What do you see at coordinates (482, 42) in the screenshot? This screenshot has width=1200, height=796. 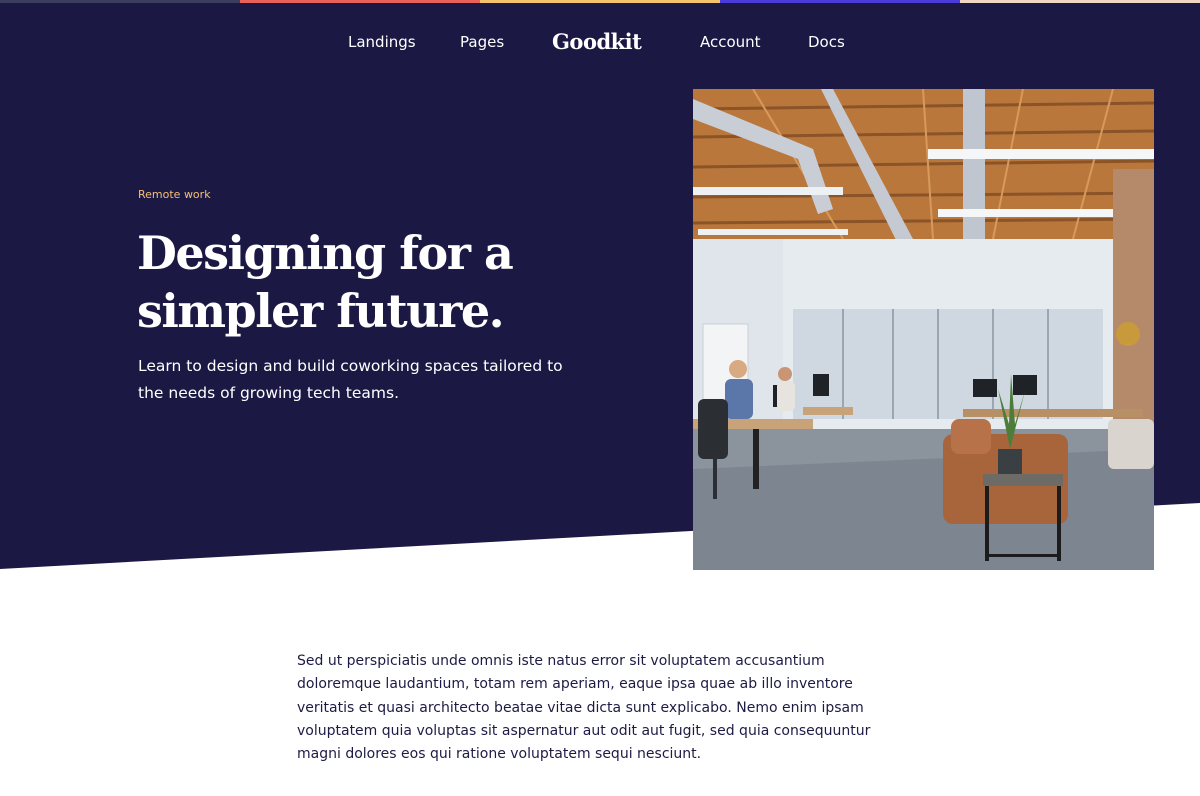 I see `nav-item-pages: Pages` at bounding box center [482, 42].